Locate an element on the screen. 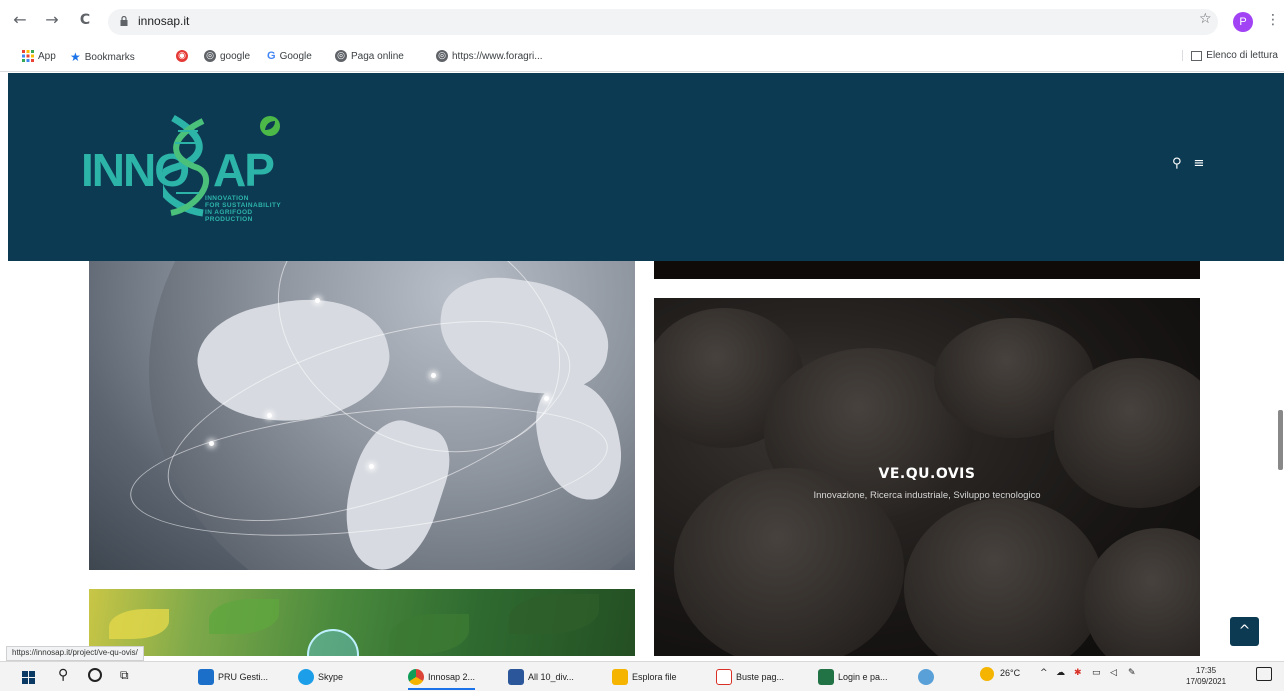 The image size is (1284, 691). bookmark-google-lower: ◎ google is located at coordinates (227, 56).